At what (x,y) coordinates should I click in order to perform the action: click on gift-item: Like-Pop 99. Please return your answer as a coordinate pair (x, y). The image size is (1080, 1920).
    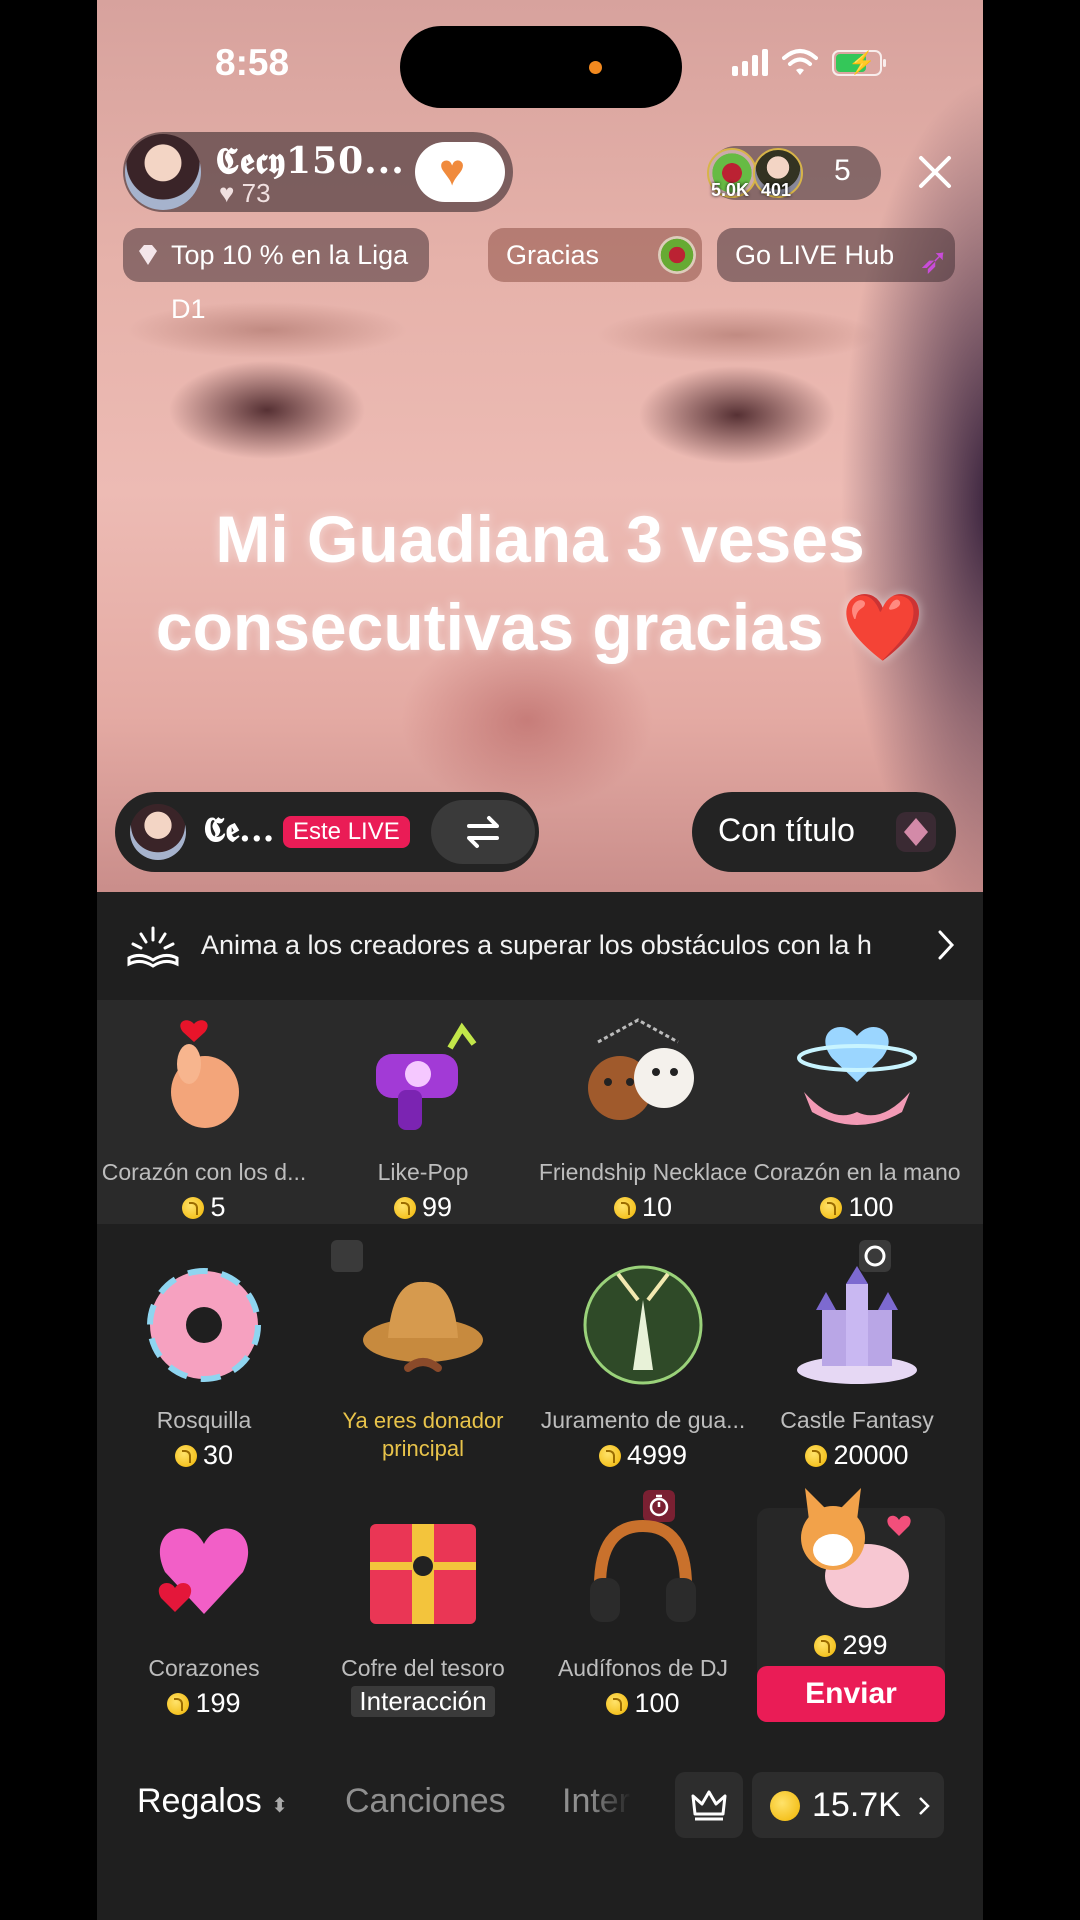
    Looking at the image, I should click on (423, 1117).